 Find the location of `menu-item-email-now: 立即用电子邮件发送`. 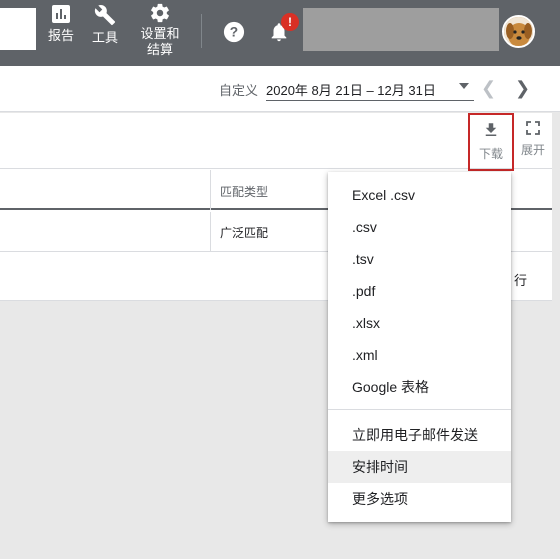

menu-item-email-now: 立即用电子邮件发送 is located at coordinates (419, 435).